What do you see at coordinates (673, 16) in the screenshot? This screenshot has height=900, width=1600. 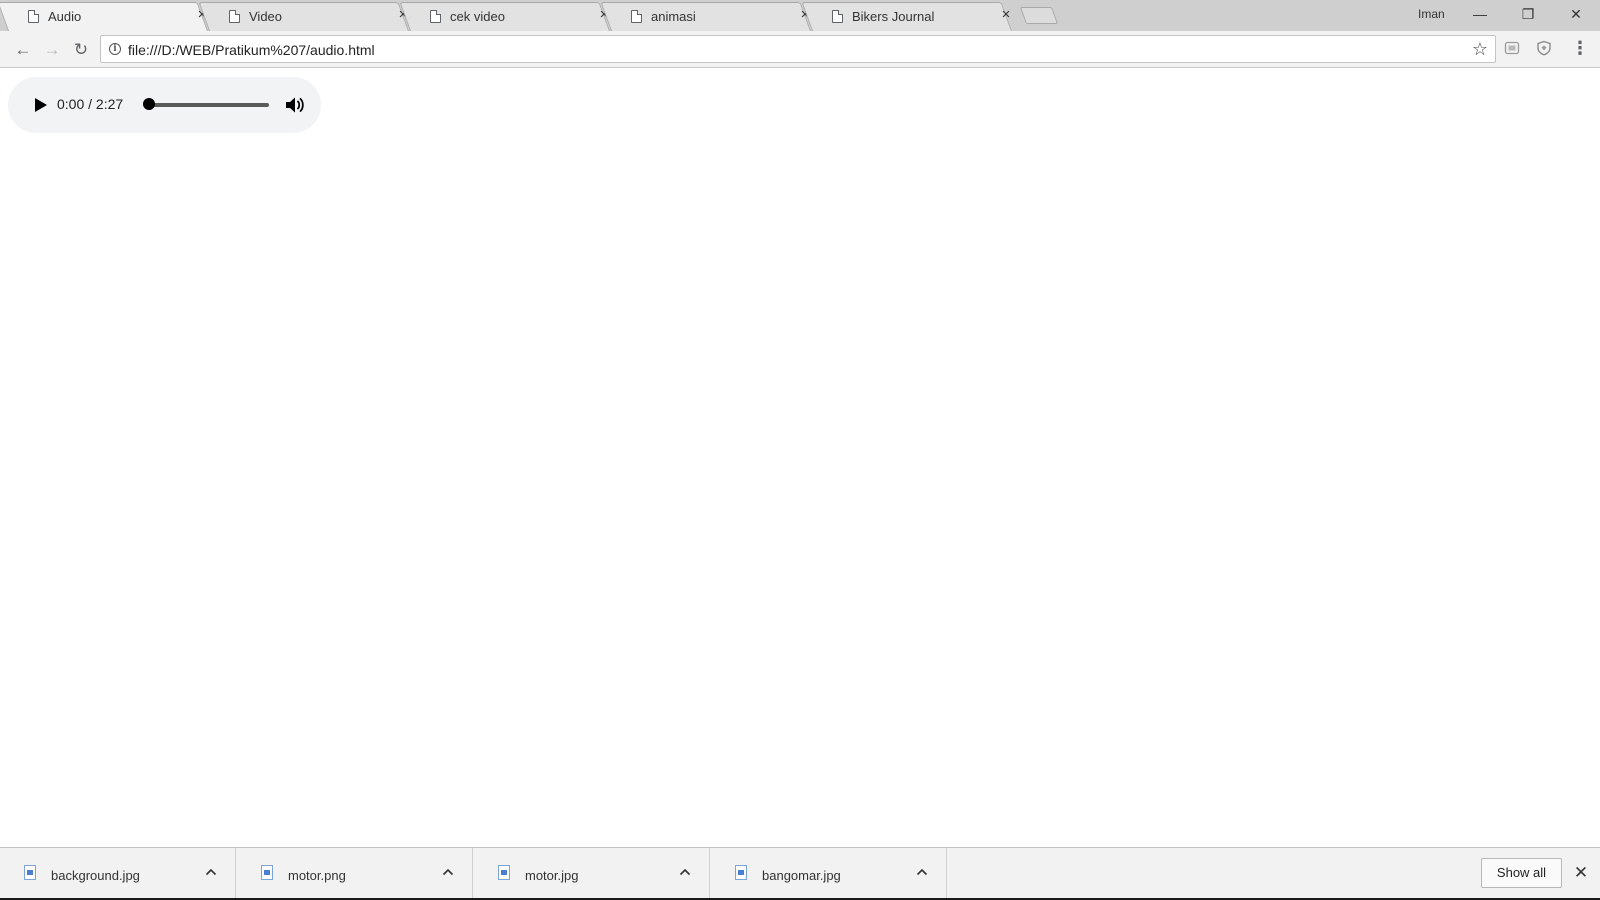 I see `tab-title: animasi` at bounding box center [673, 16].